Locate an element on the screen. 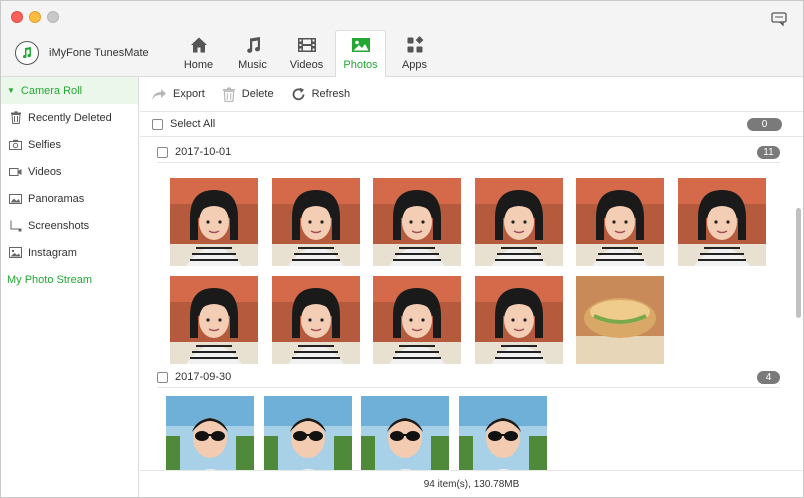  apps-icon is located at coordinates (415, 45).